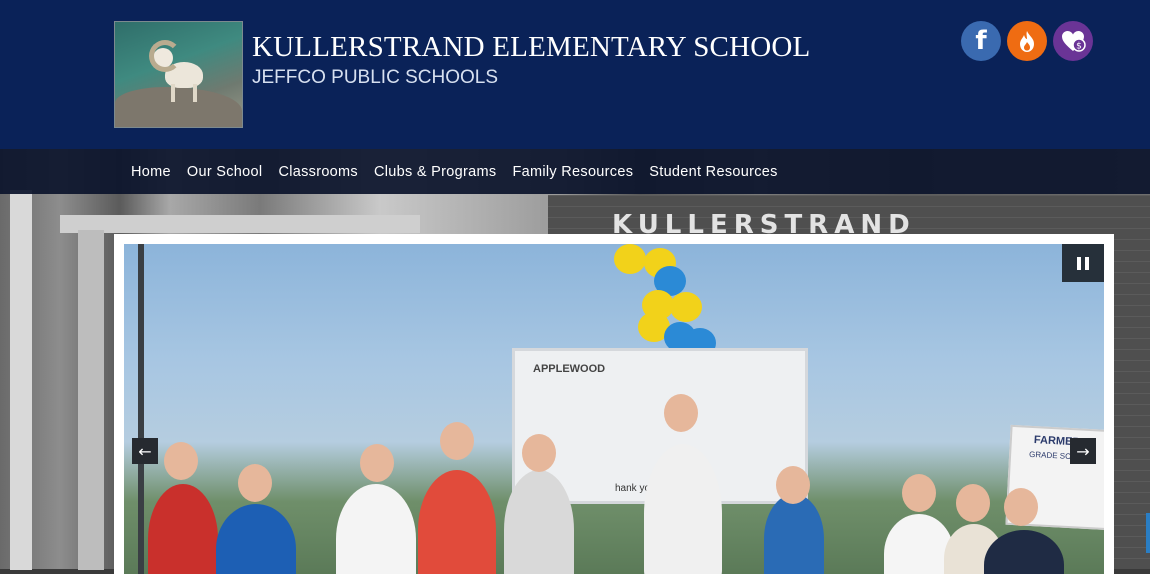 Image resolution: width=1150 pixels, height=574 pixels. What do you see at coordinates (435, 171) in the screenshot?
I see `nav-item-clubs-programs: Clubs & Programs` at bounding box center [435, 171].